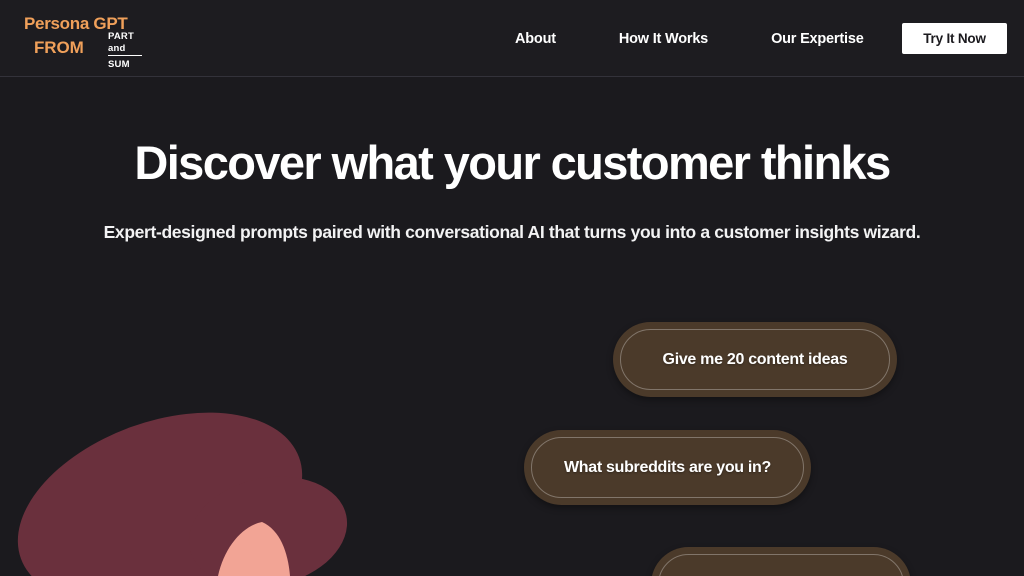 The width and height of the screenshot is (1024, 576). Describe the element at coordinates (817, 39) in the screenshot. I see `nav-item-our-expertise: Our Expertise` at that location.